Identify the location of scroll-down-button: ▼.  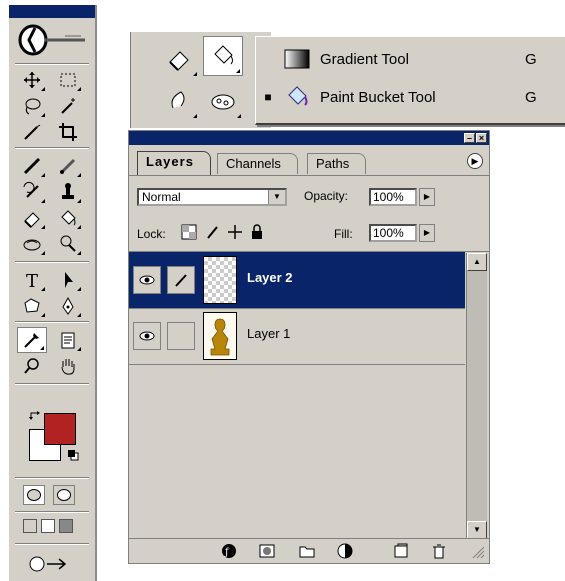
(477, 530).